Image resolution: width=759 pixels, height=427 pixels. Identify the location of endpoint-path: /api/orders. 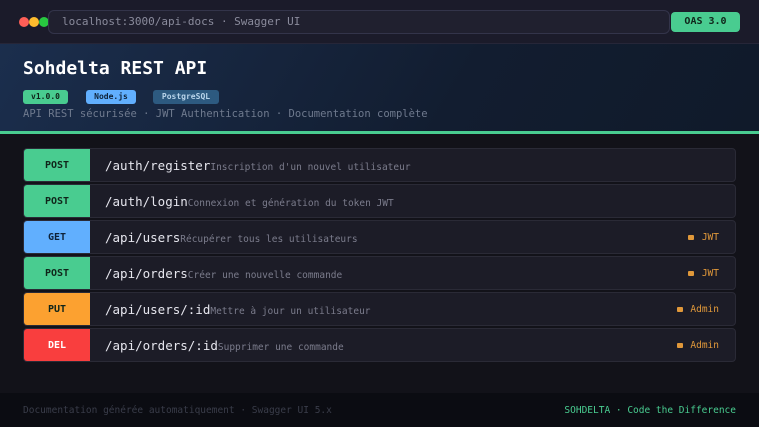
(146, 273).